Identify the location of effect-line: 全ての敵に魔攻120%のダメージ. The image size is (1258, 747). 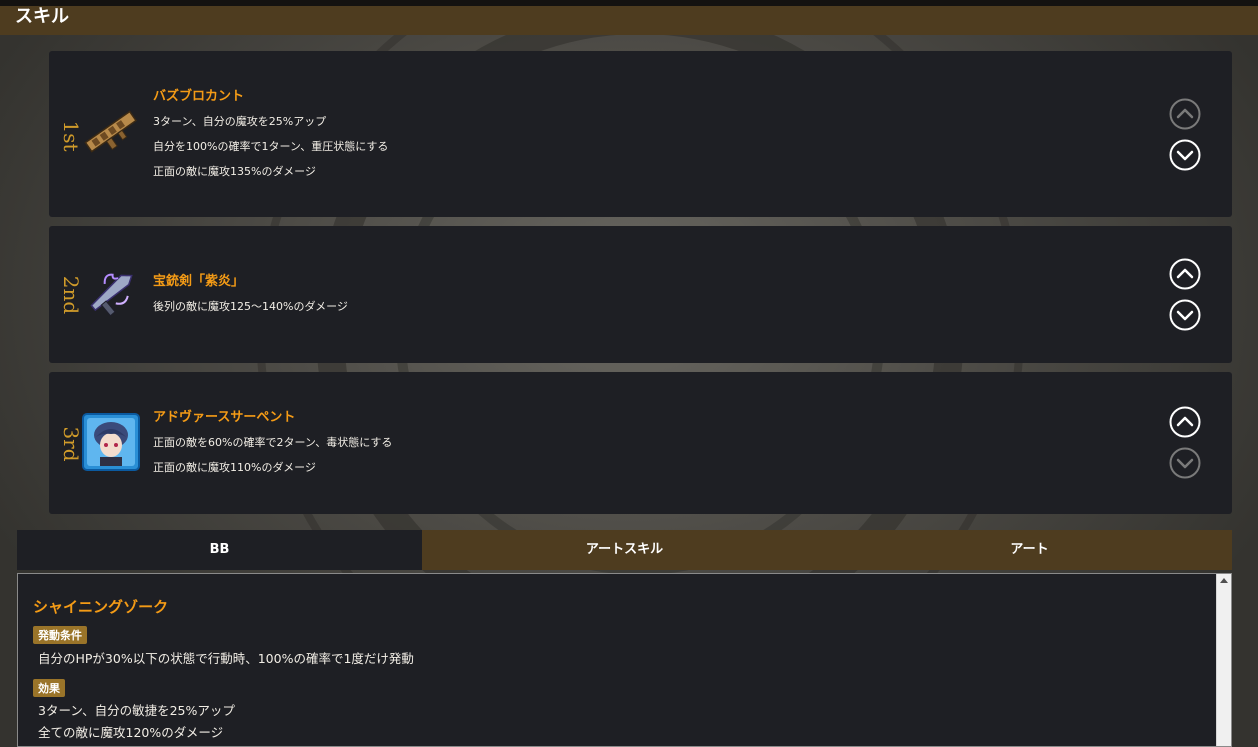
(131, 732).